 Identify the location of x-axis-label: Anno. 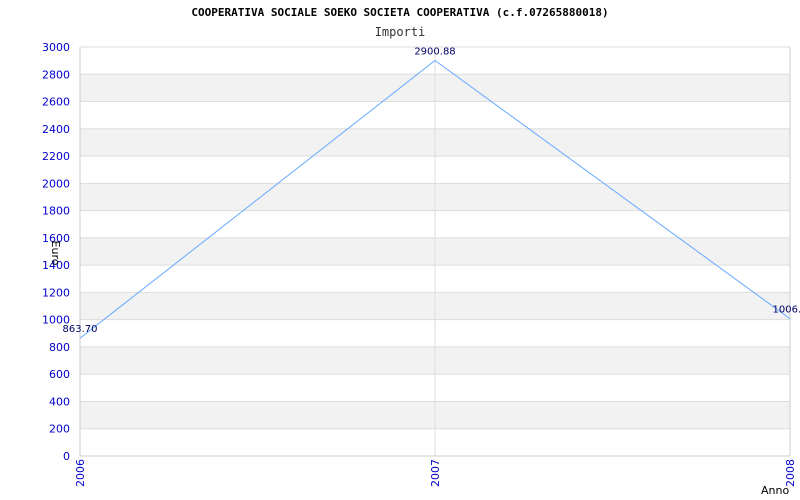
(775, 490).